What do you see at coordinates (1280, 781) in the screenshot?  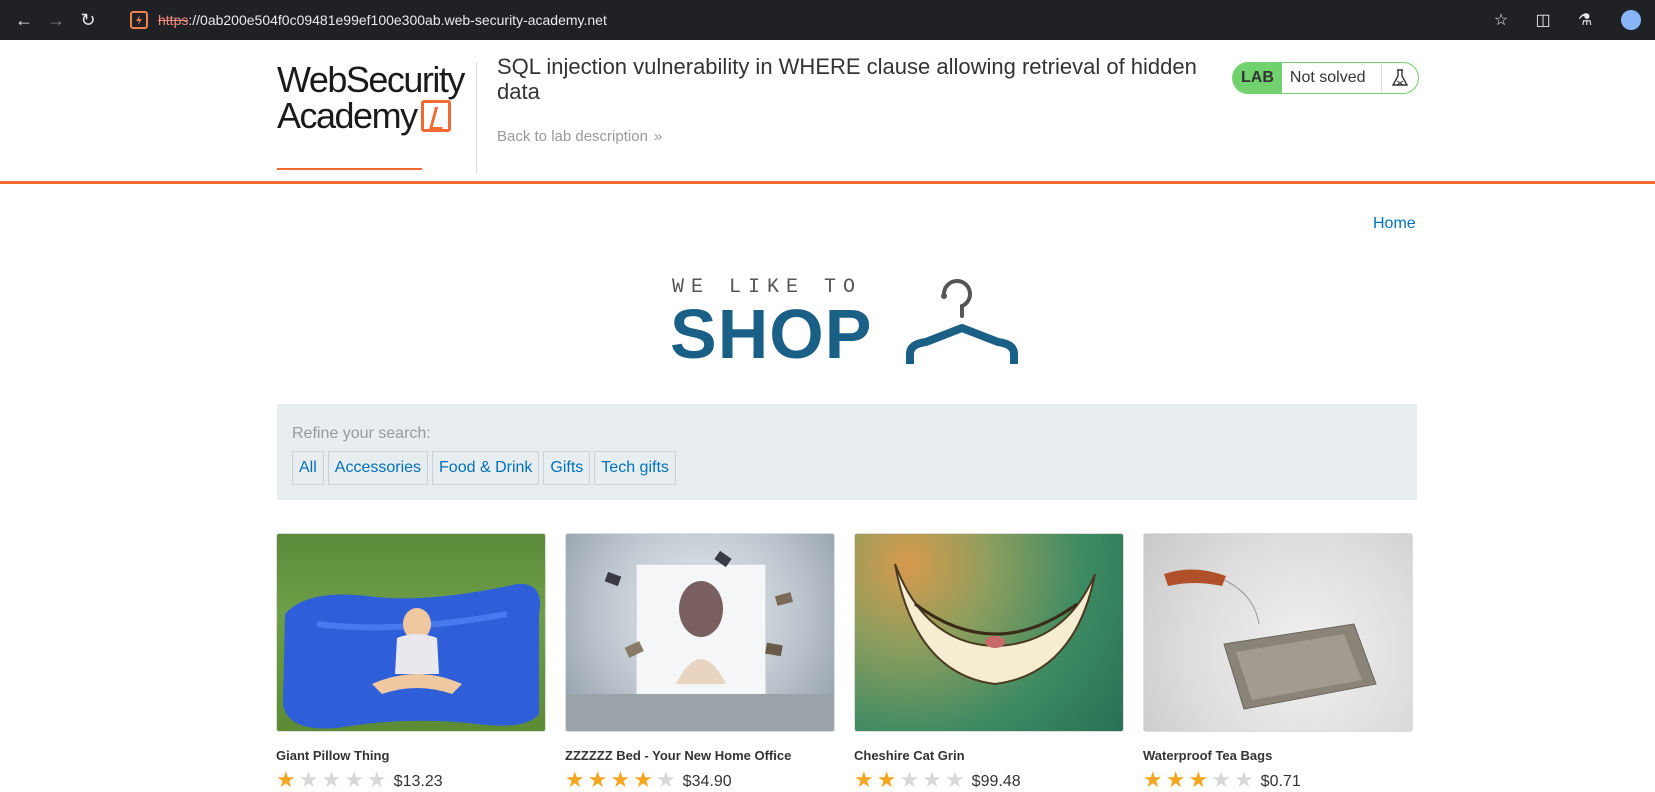 I see `product-price: $0.71` at bounding box center [1280, 781].